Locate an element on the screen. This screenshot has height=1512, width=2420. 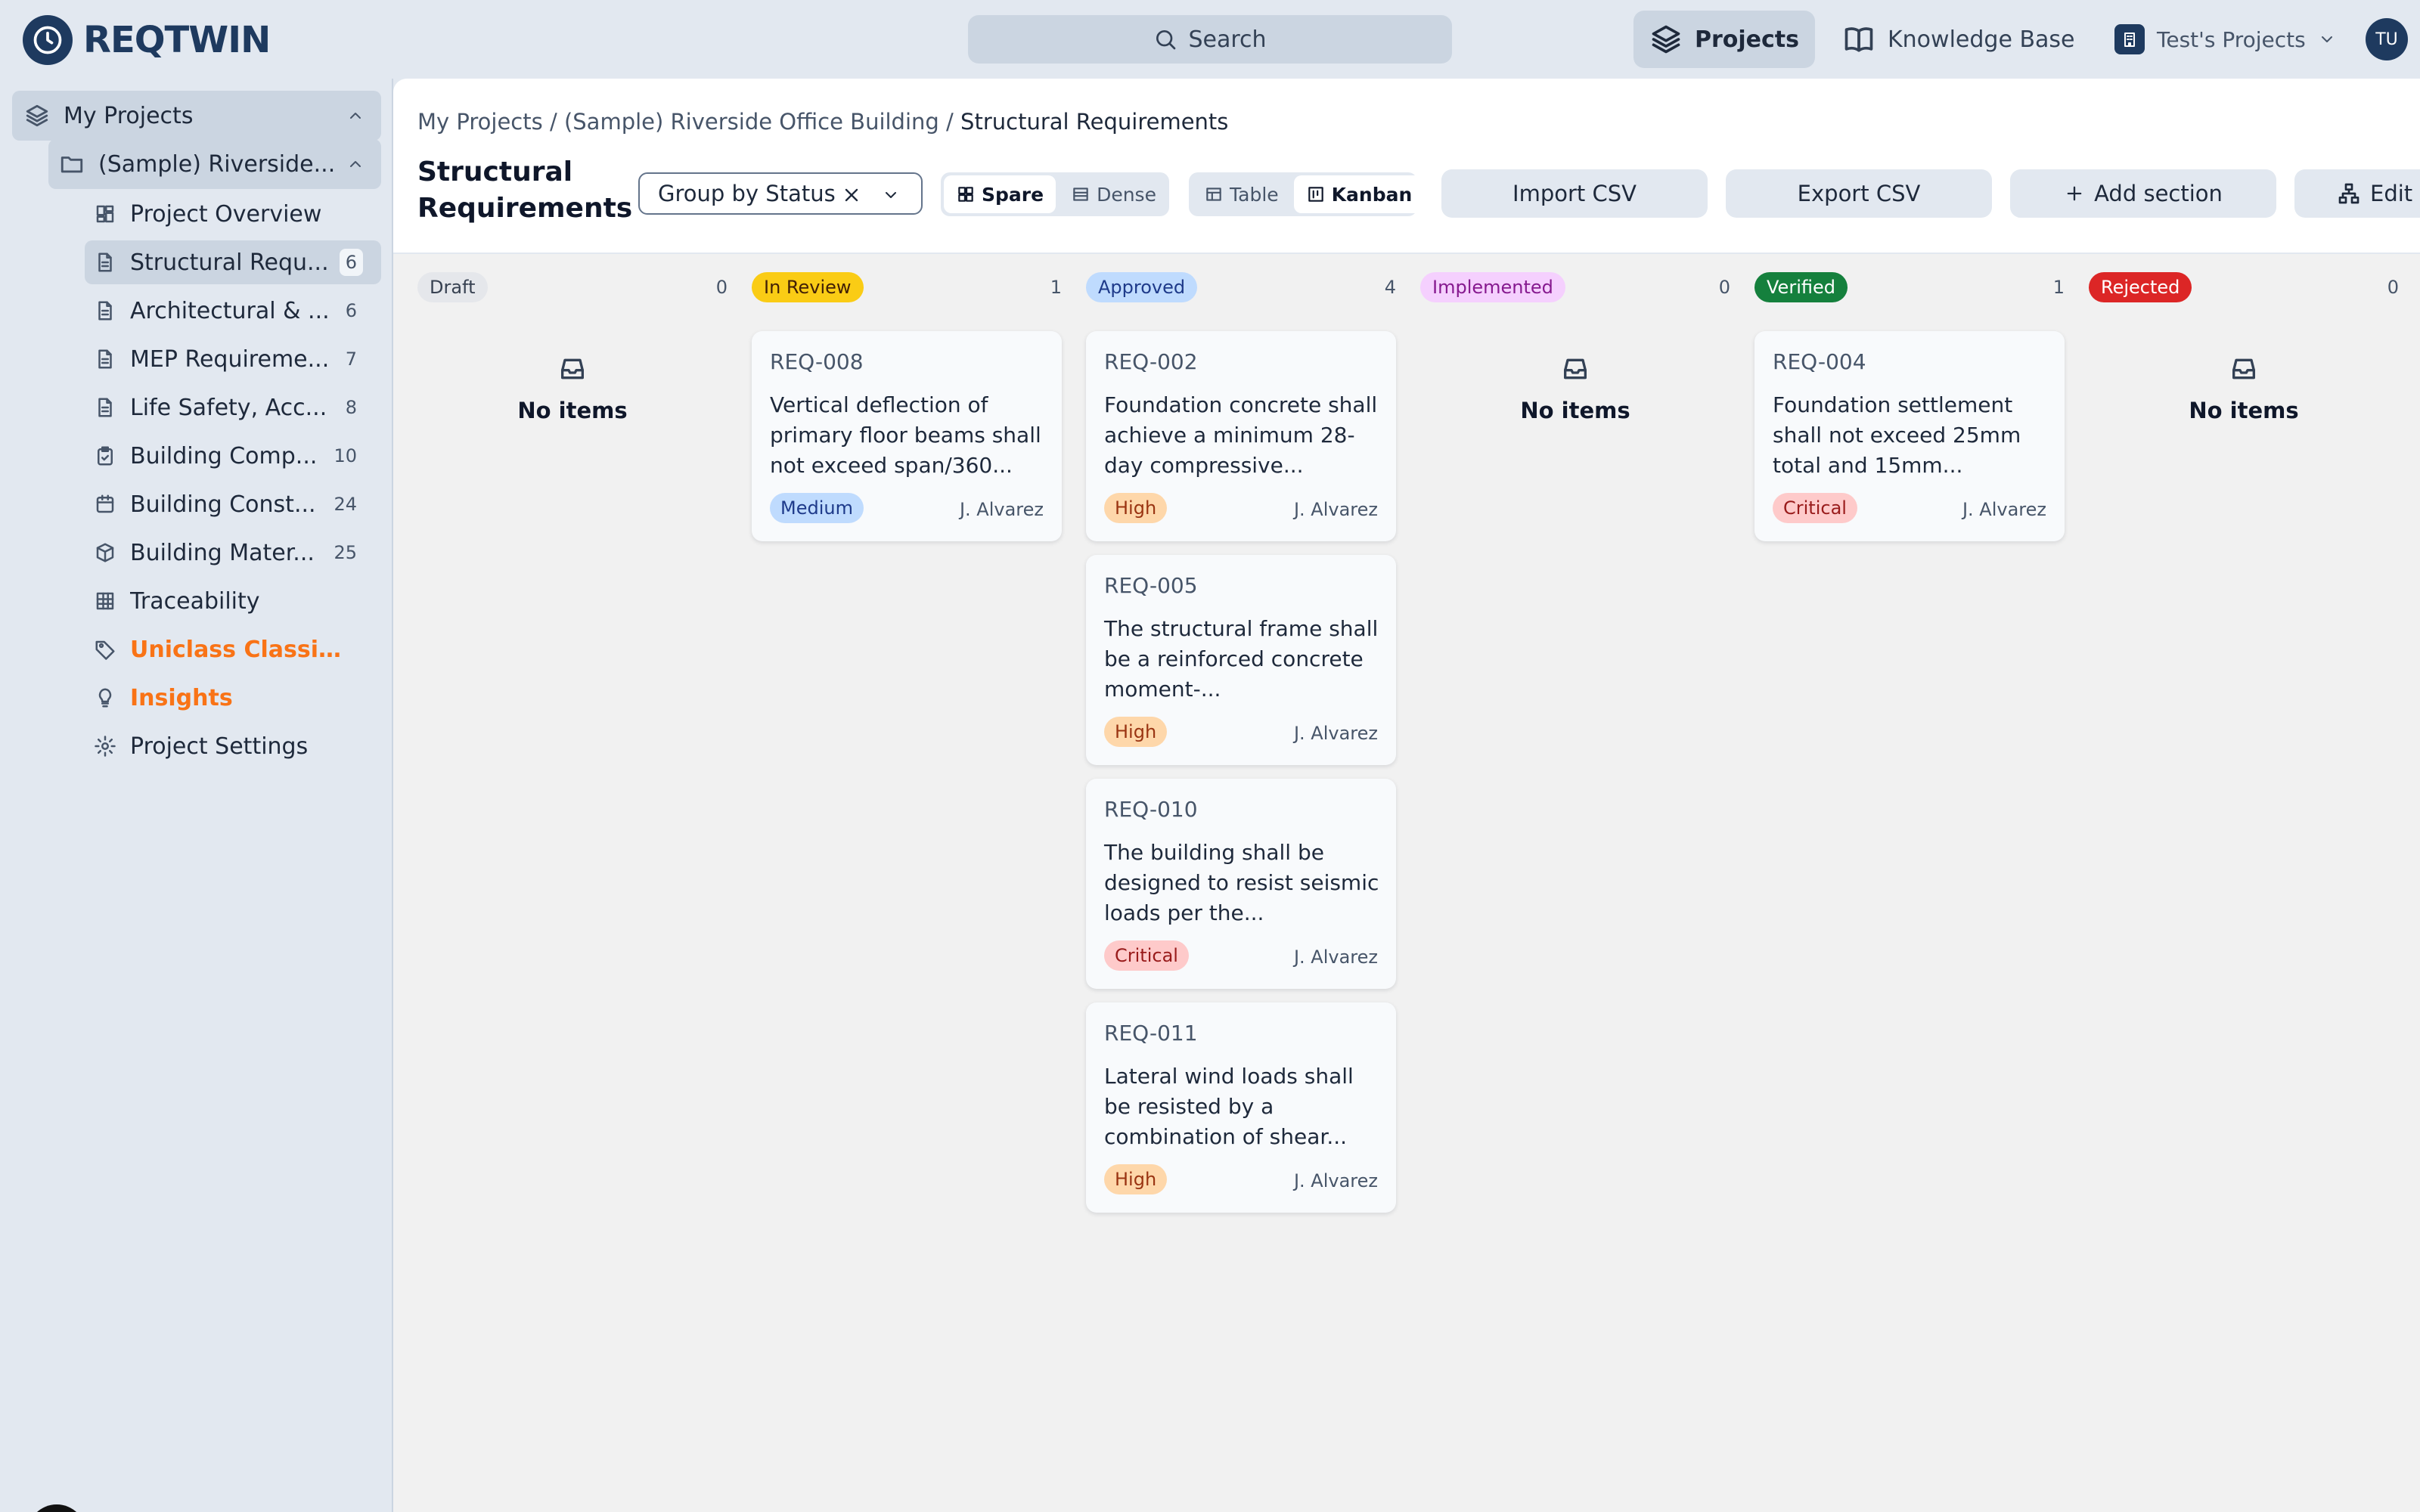
export-csv-button: Export CSV is located at coordinates (1859, 193).